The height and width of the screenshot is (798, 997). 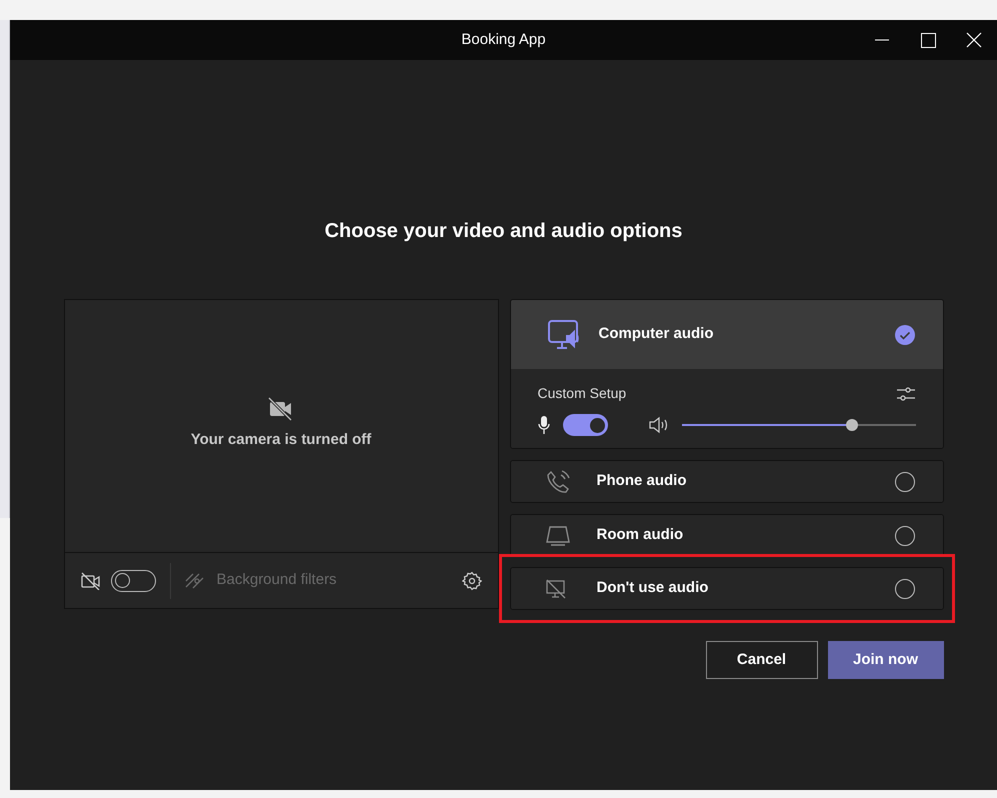 I want to click on microphone-icon, so click(x=544, y=425).